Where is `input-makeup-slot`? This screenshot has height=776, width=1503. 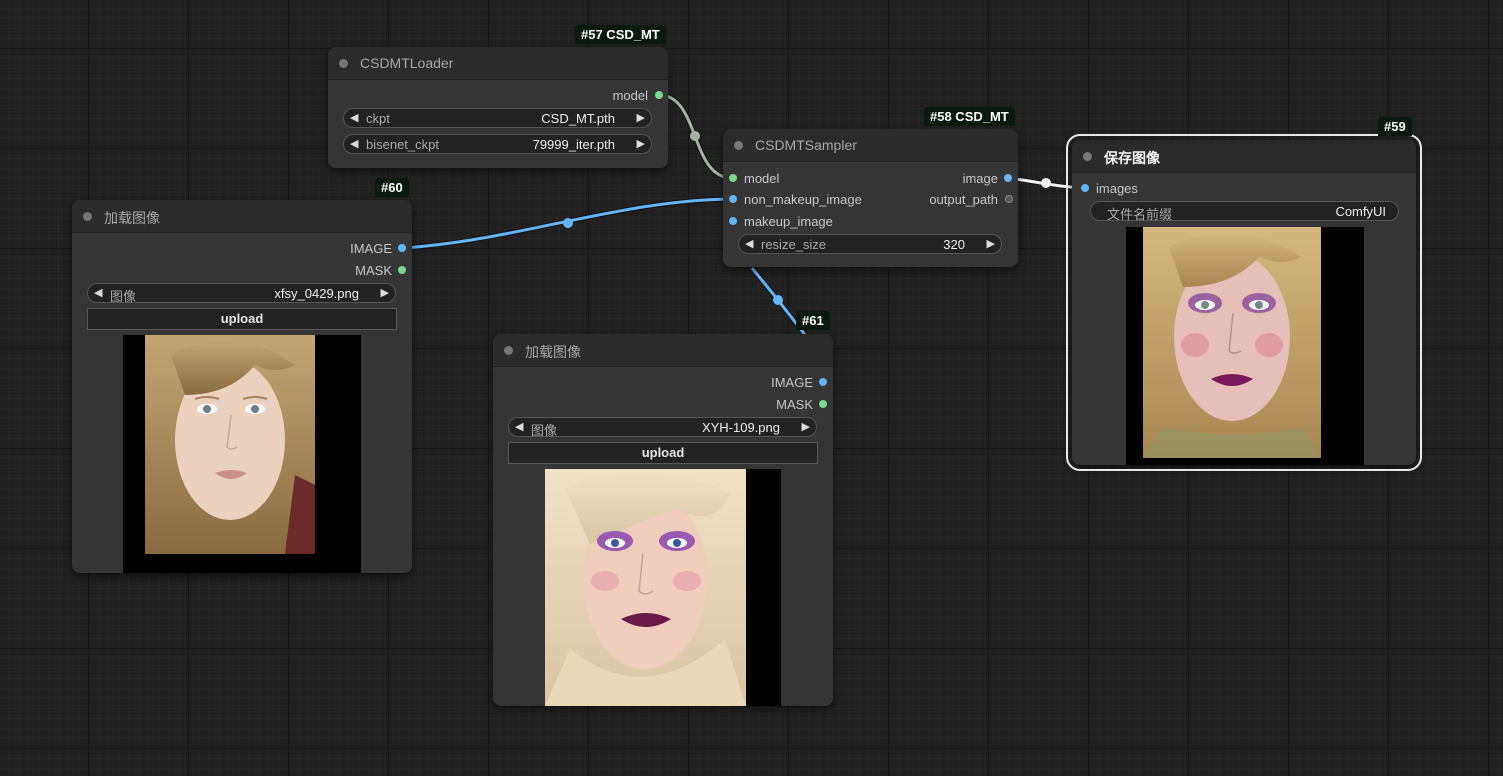 input-makeup-slot is located at coordinates (733, 221).